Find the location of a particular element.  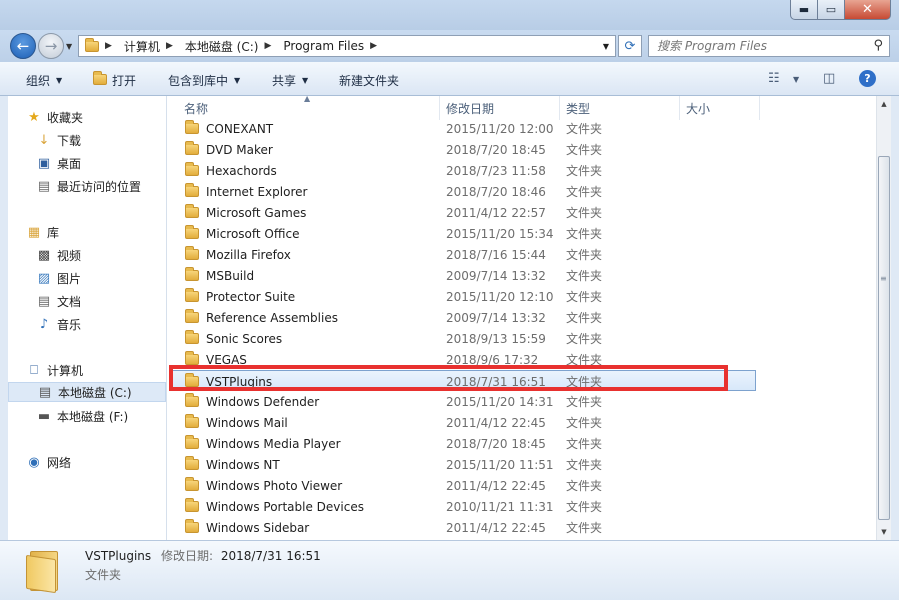

table-row: Mozilla Firefox 2018/7/16 15:44 文件夹 is located at coordinates (521, 254).